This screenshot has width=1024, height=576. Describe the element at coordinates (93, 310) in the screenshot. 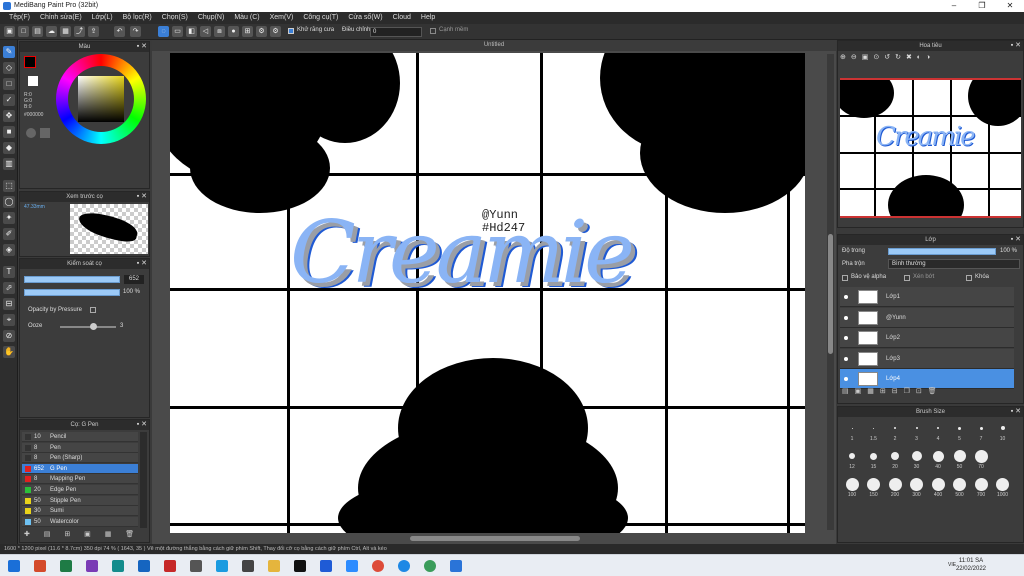

I see `opacity-by-pressure-checkbox` at that location.